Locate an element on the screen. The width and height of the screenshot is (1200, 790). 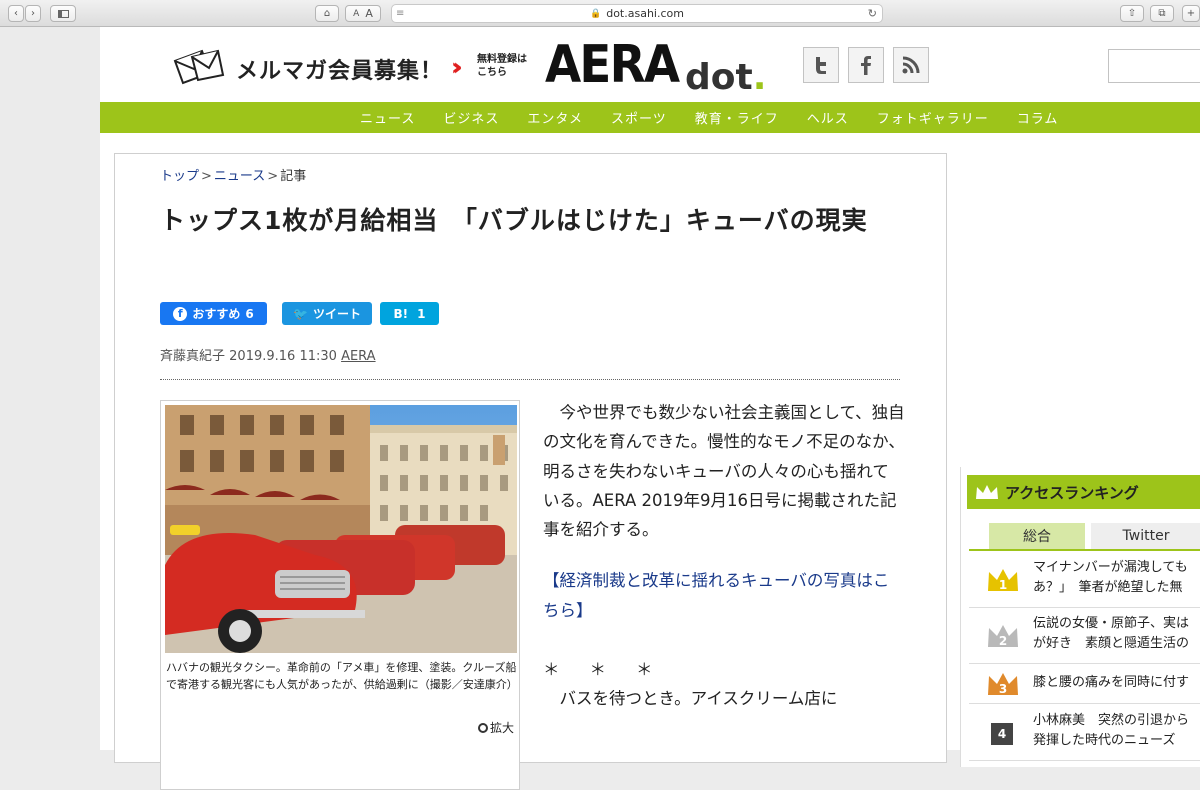
new-tab-button: + is located at coordinates (1191, 13).